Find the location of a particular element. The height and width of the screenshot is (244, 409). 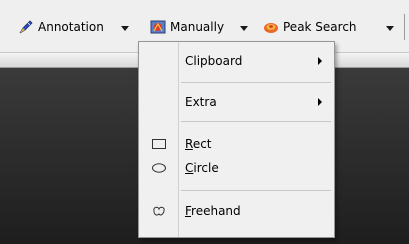

peak-search-dropdown-arrow is located at coordinates (390, 28).